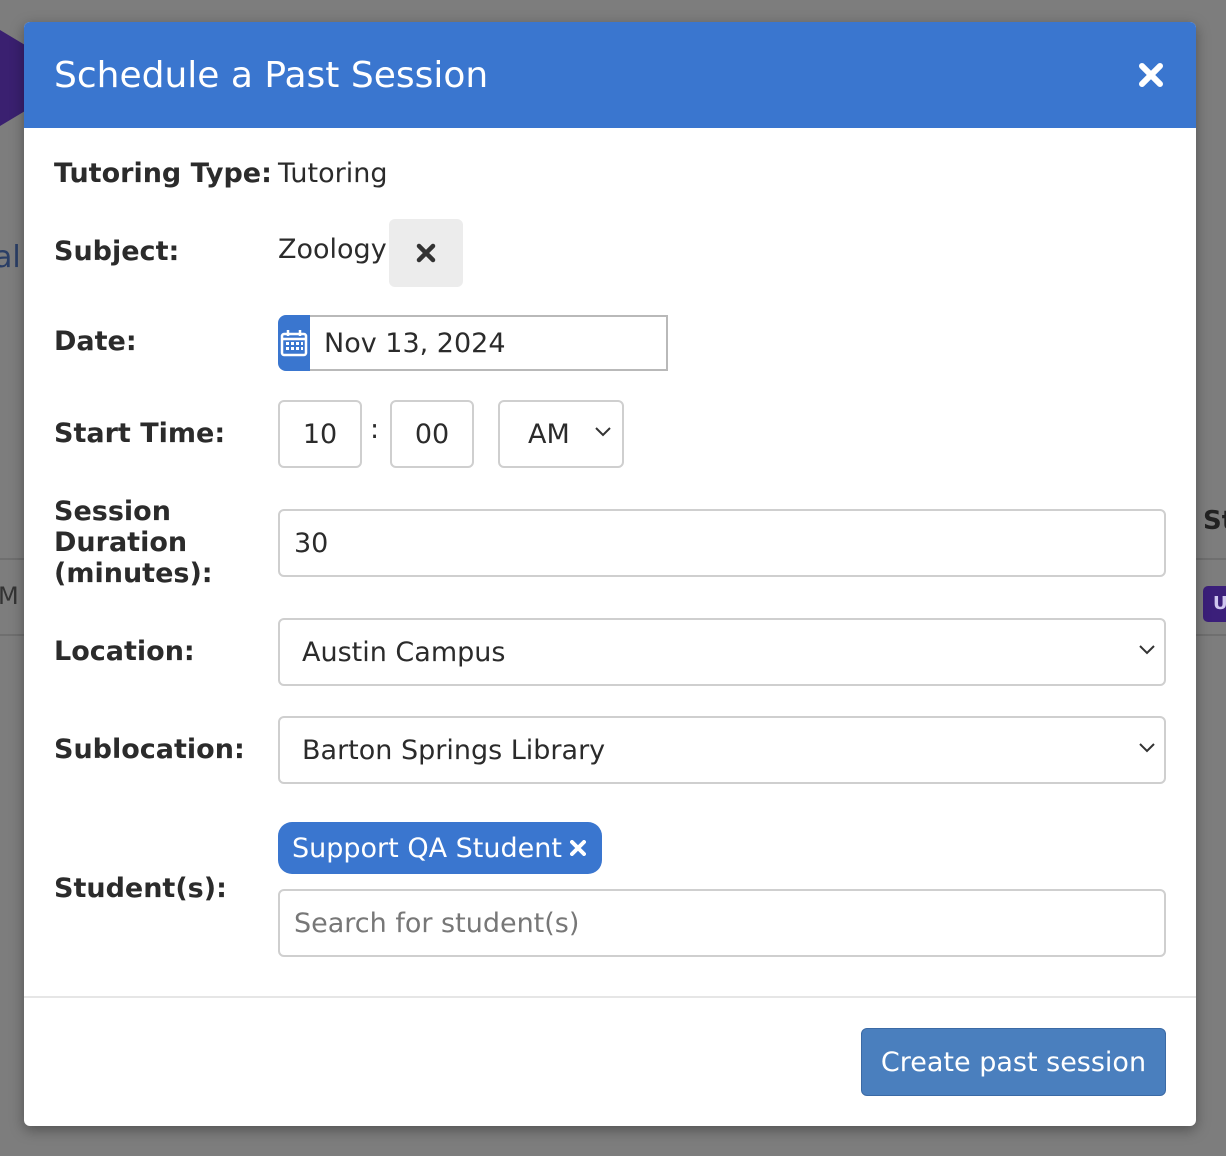 The image size is (1226, 1156). I want to click on clear-subject-button, so click(426, 253).